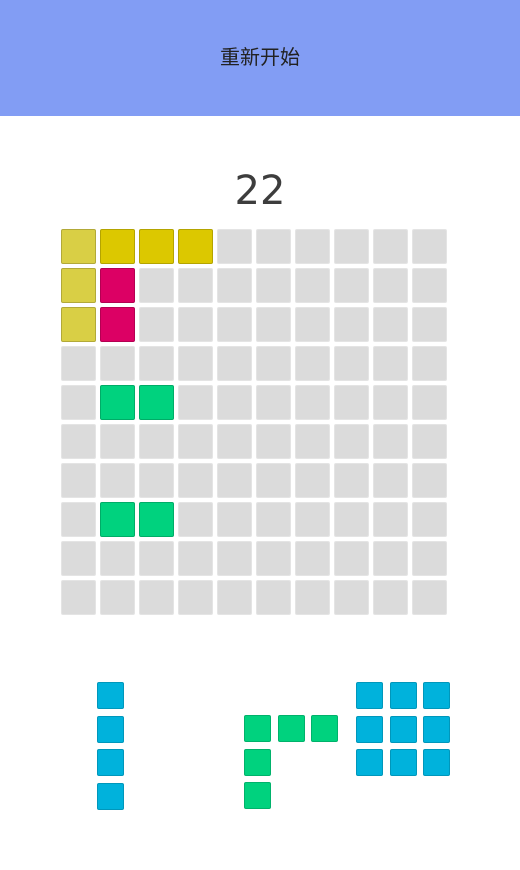 The image size is (520, 870). Describe the element at coordinates (111, 746) in the screenshot. I see `piece-vertical-i` at that location.